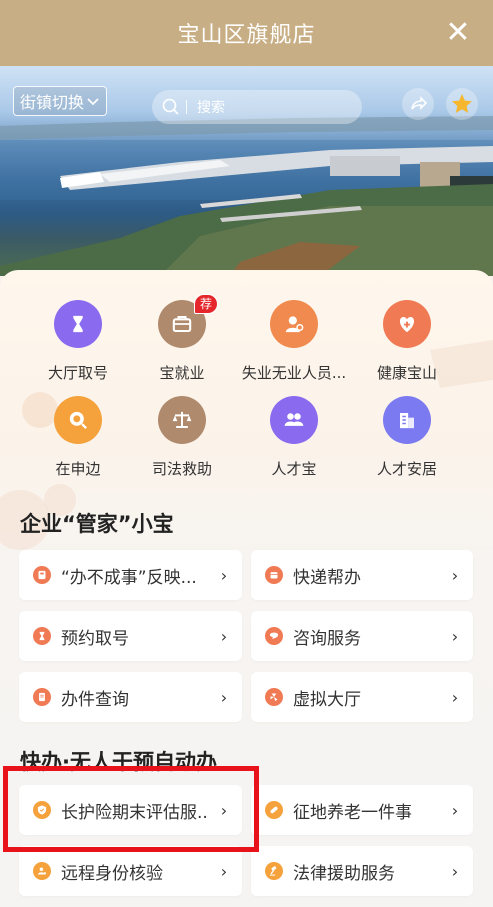  What do you see at coordinates (78, 420) in the screenshot?
I see `magnifier-icon` at bounding box center [78, 420].